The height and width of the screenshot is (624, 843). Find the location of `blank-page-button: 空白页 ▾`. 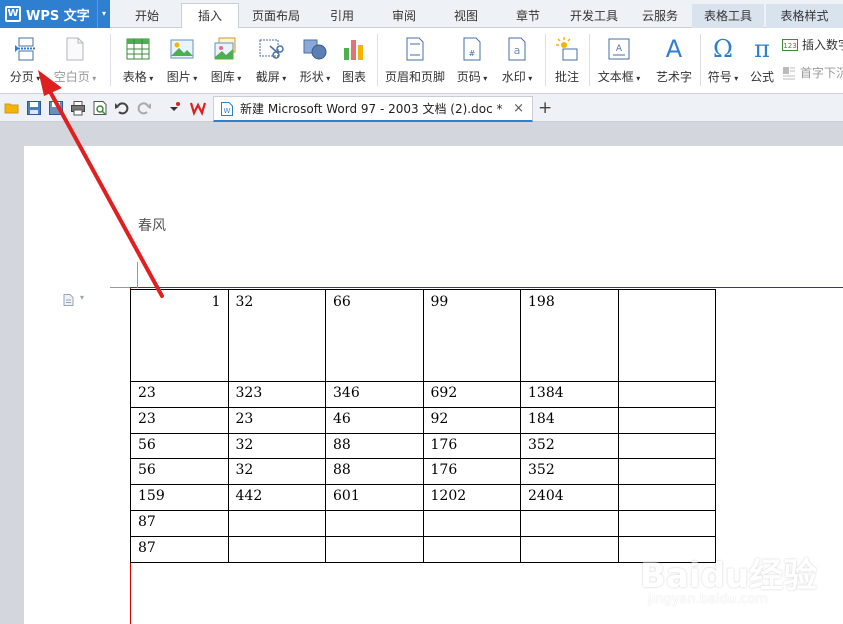

blank-page-button: 空白页 ▾ is located at coordinates (75, 61).